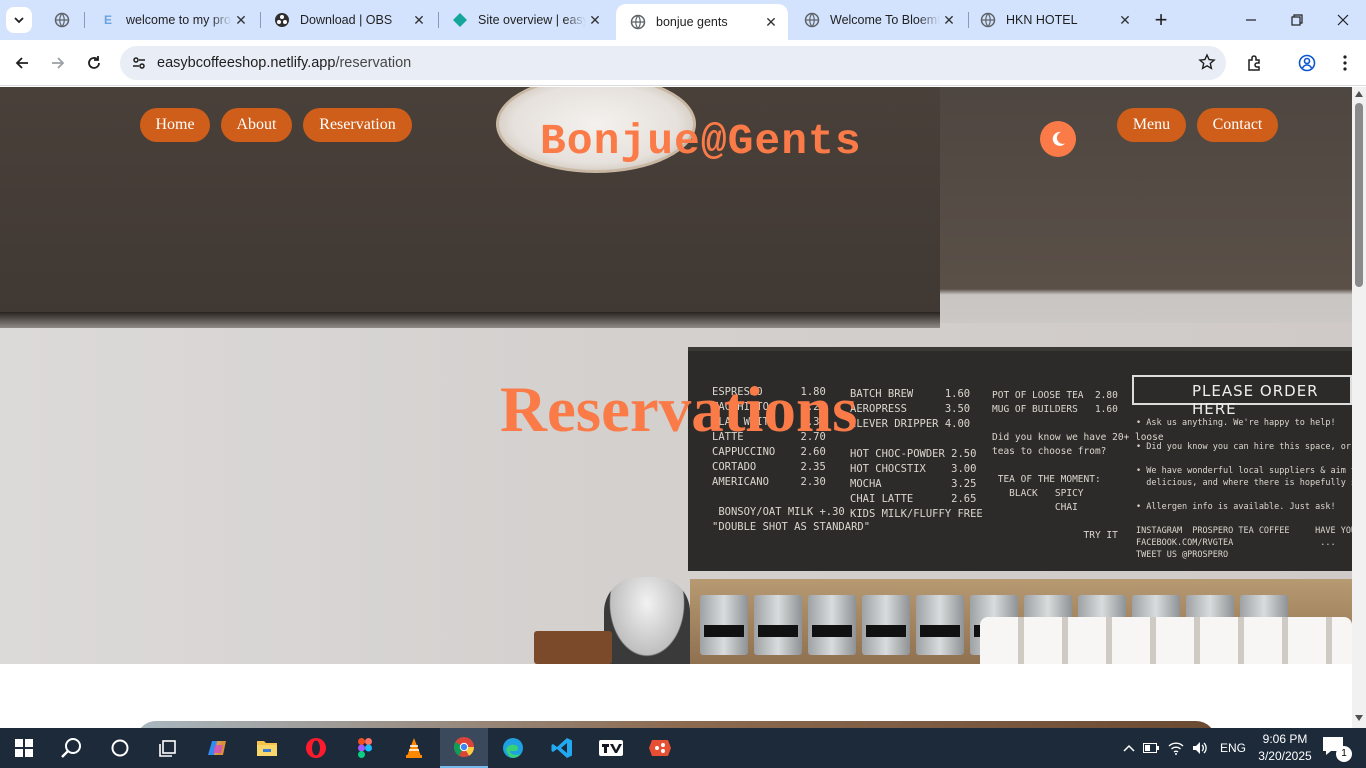  Describe the element at coordinates (513, 748) in the screenshot. I see `edge-app` at that location.